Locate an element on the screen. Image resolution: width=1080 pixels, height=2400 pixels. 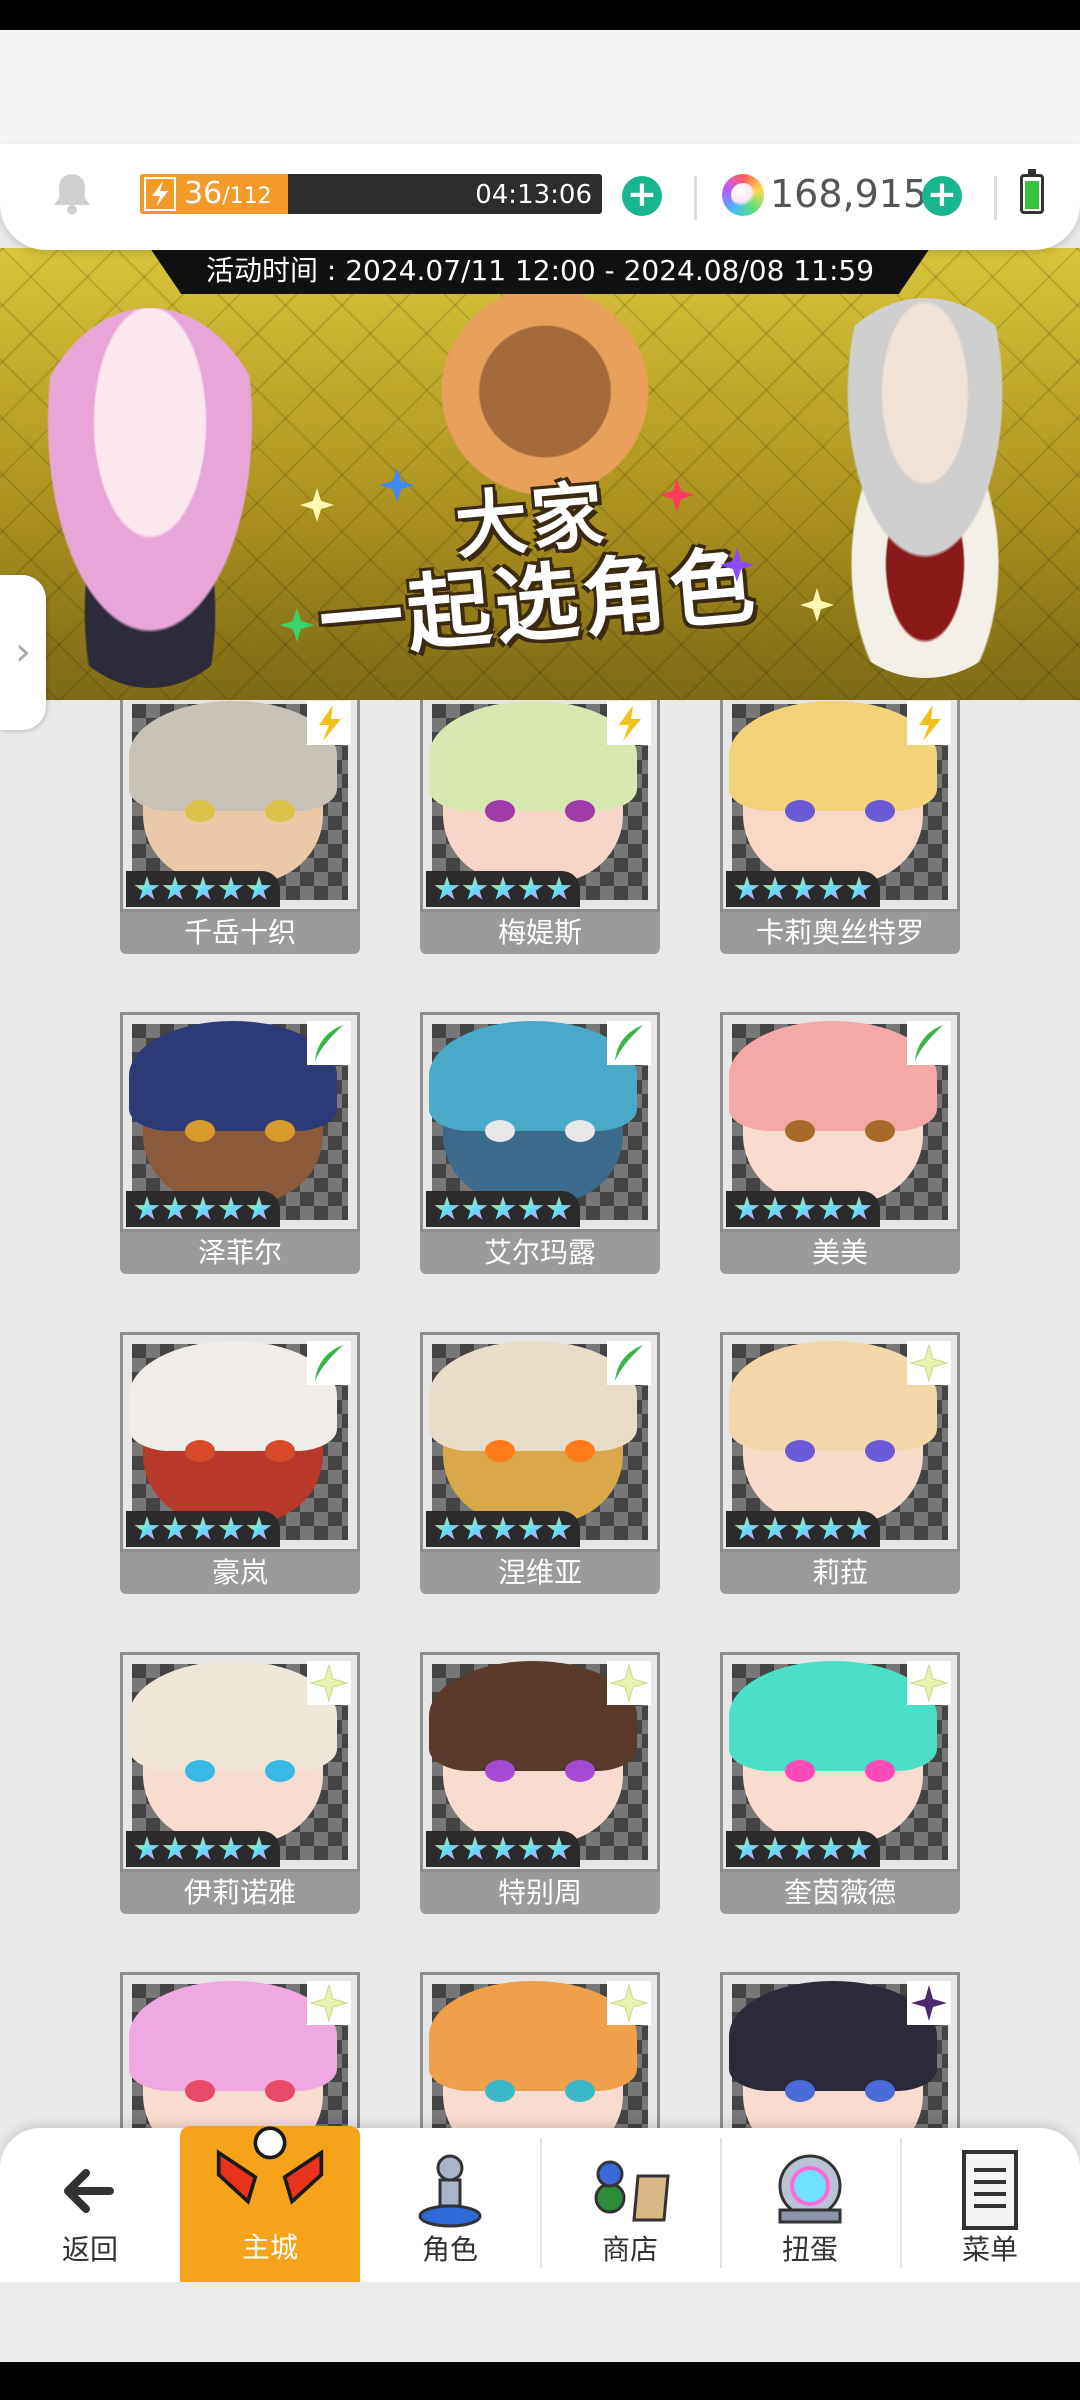
stamina-value: 36/112 is located at coordinates (228, 195).